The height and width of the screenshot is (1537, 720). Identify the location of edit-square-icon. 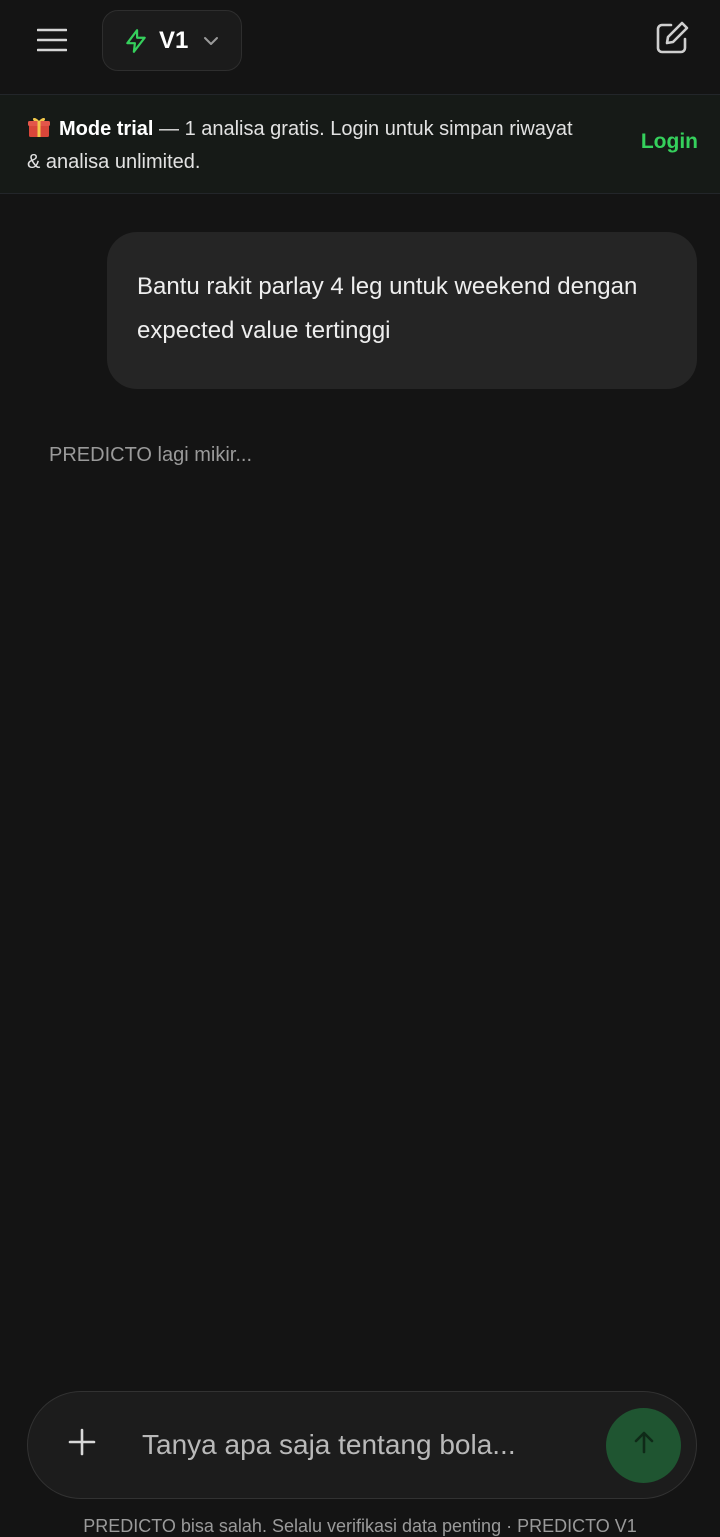
(672, 40).